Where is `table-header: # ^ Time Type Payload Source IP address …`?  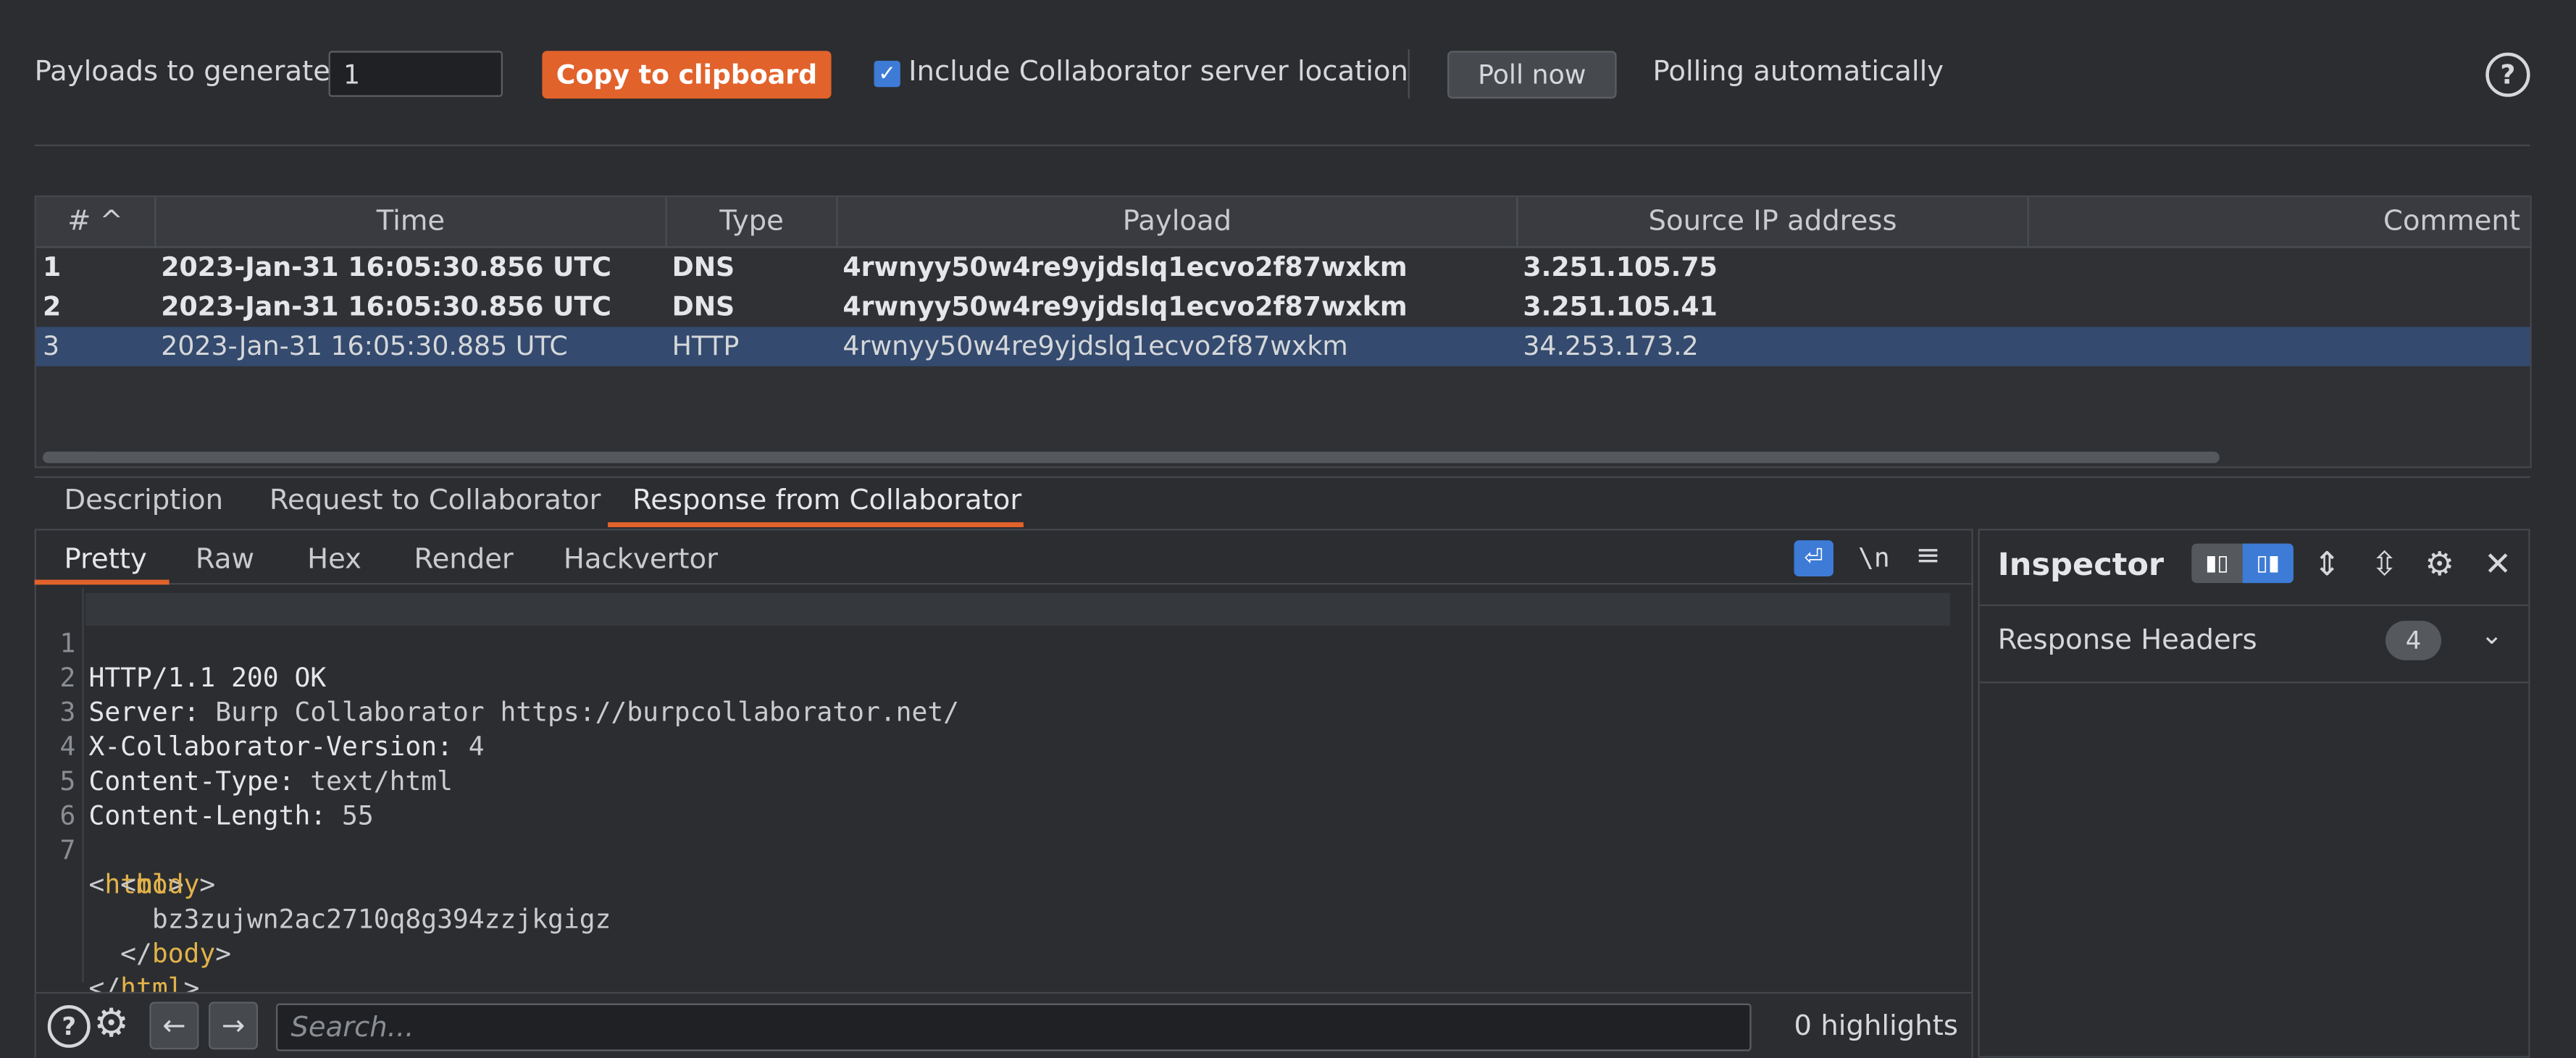
table-header: # ^ Time Type Payload Source IP address … is located at coordinates (1282, 222).